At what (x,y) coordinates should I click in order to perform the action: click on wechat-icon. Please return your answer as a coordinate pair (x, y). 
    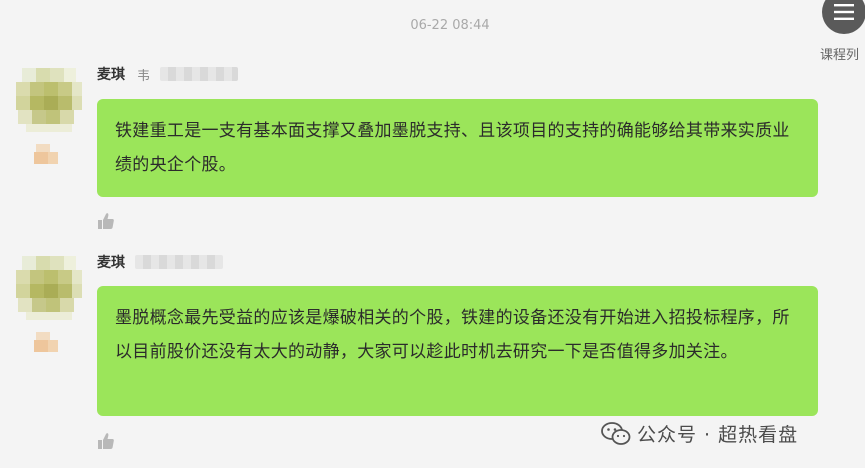
    Looking at the image, I should click on (616, 433).